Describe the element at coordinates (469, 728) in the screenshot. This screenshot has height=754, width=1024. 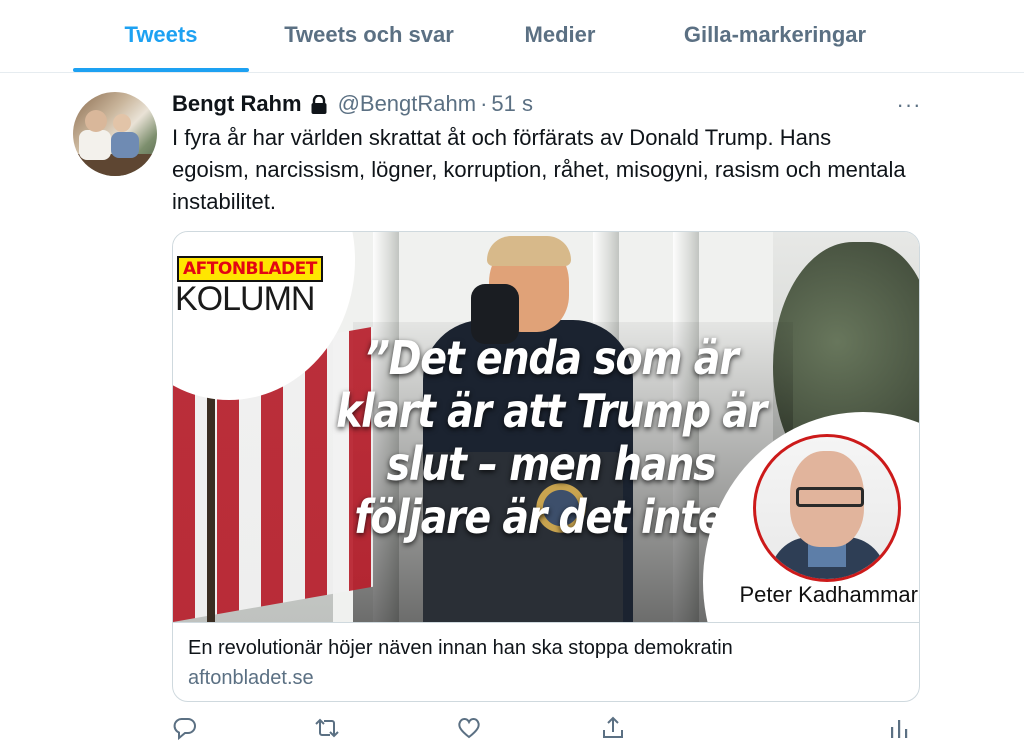
I see `like-icon` at that location.